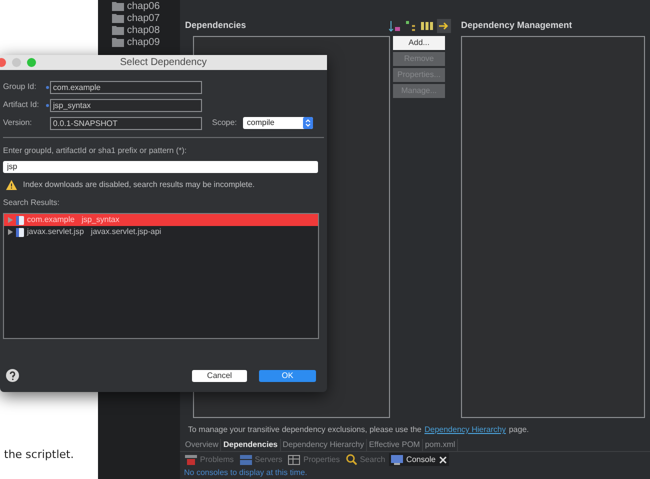  I want to click on problems-icon, so click(191, 459).